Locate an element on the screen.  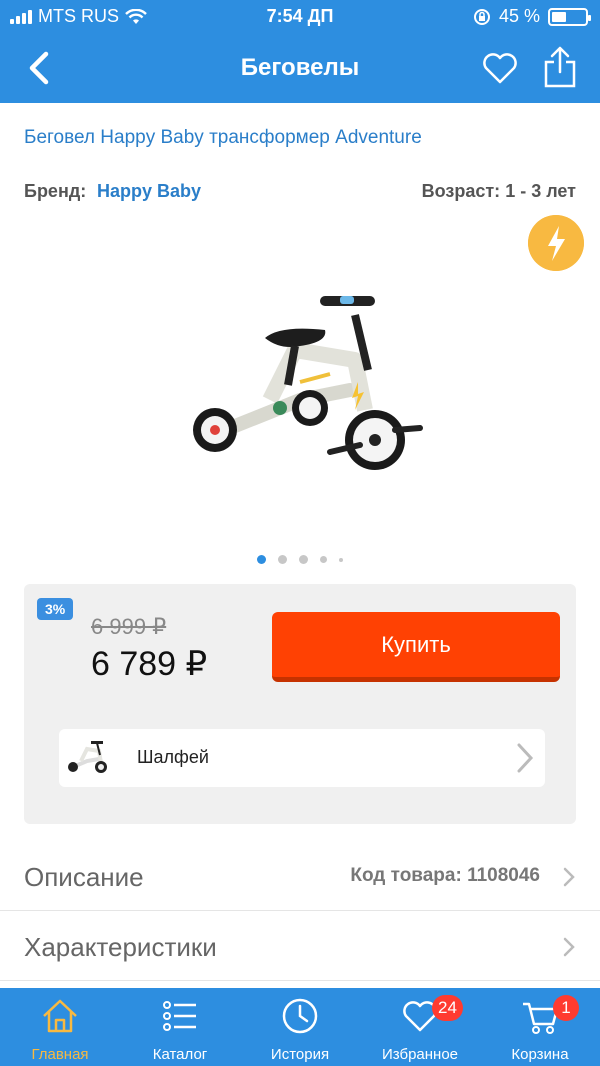
clock-icon is located at coordinates (300, 1016).